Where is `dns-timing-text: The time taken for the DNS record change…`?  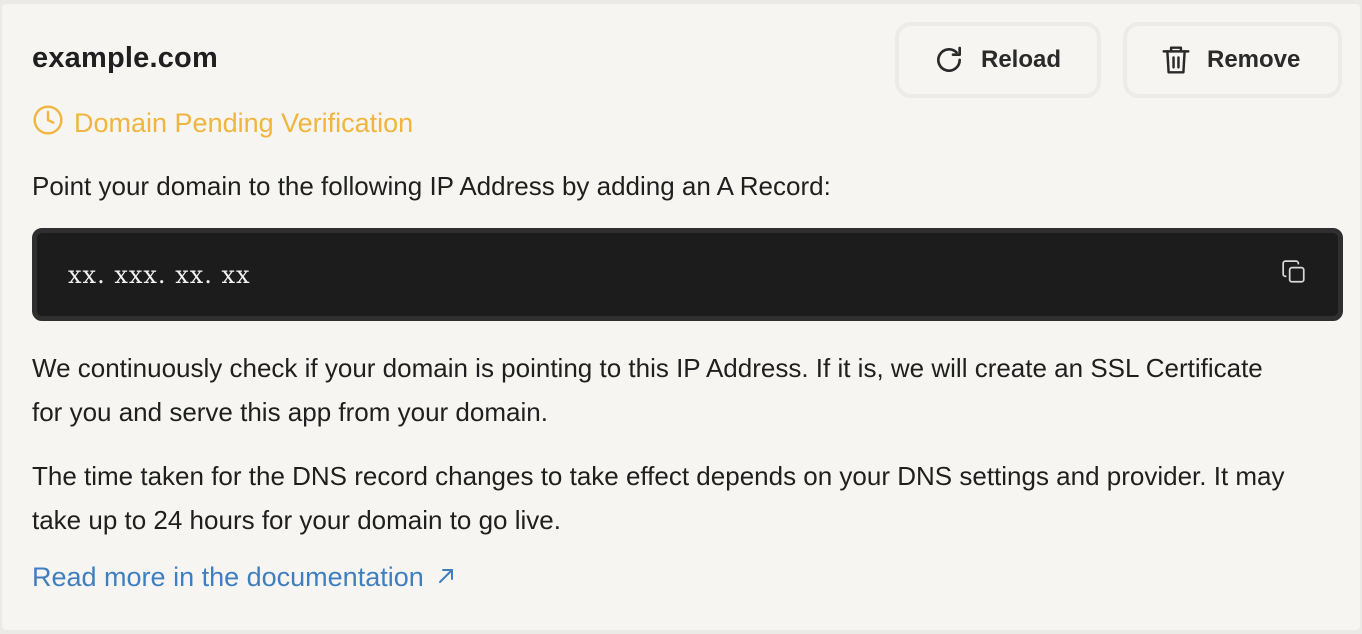 dns-timing-text: The time taken for the DNS record change… is located at coordinates (658, 498).